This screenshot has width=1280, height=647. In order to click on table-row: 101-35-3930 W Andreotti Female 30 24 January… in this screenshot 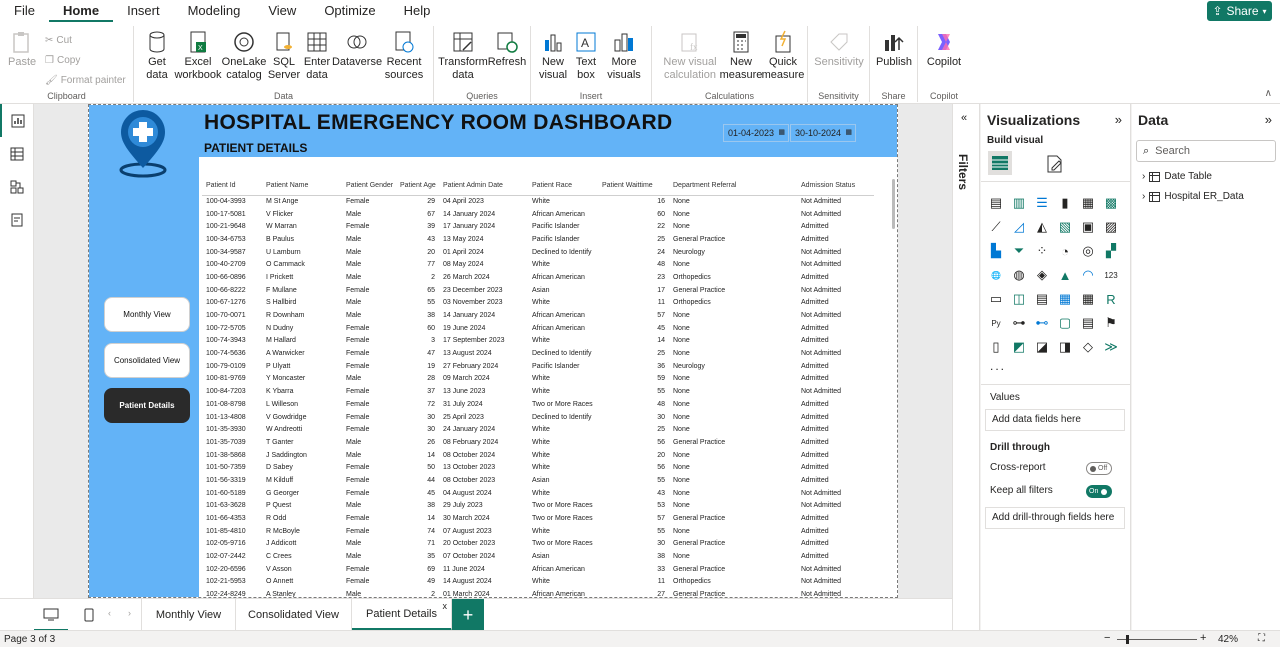, I will do `click(538, 429)`.